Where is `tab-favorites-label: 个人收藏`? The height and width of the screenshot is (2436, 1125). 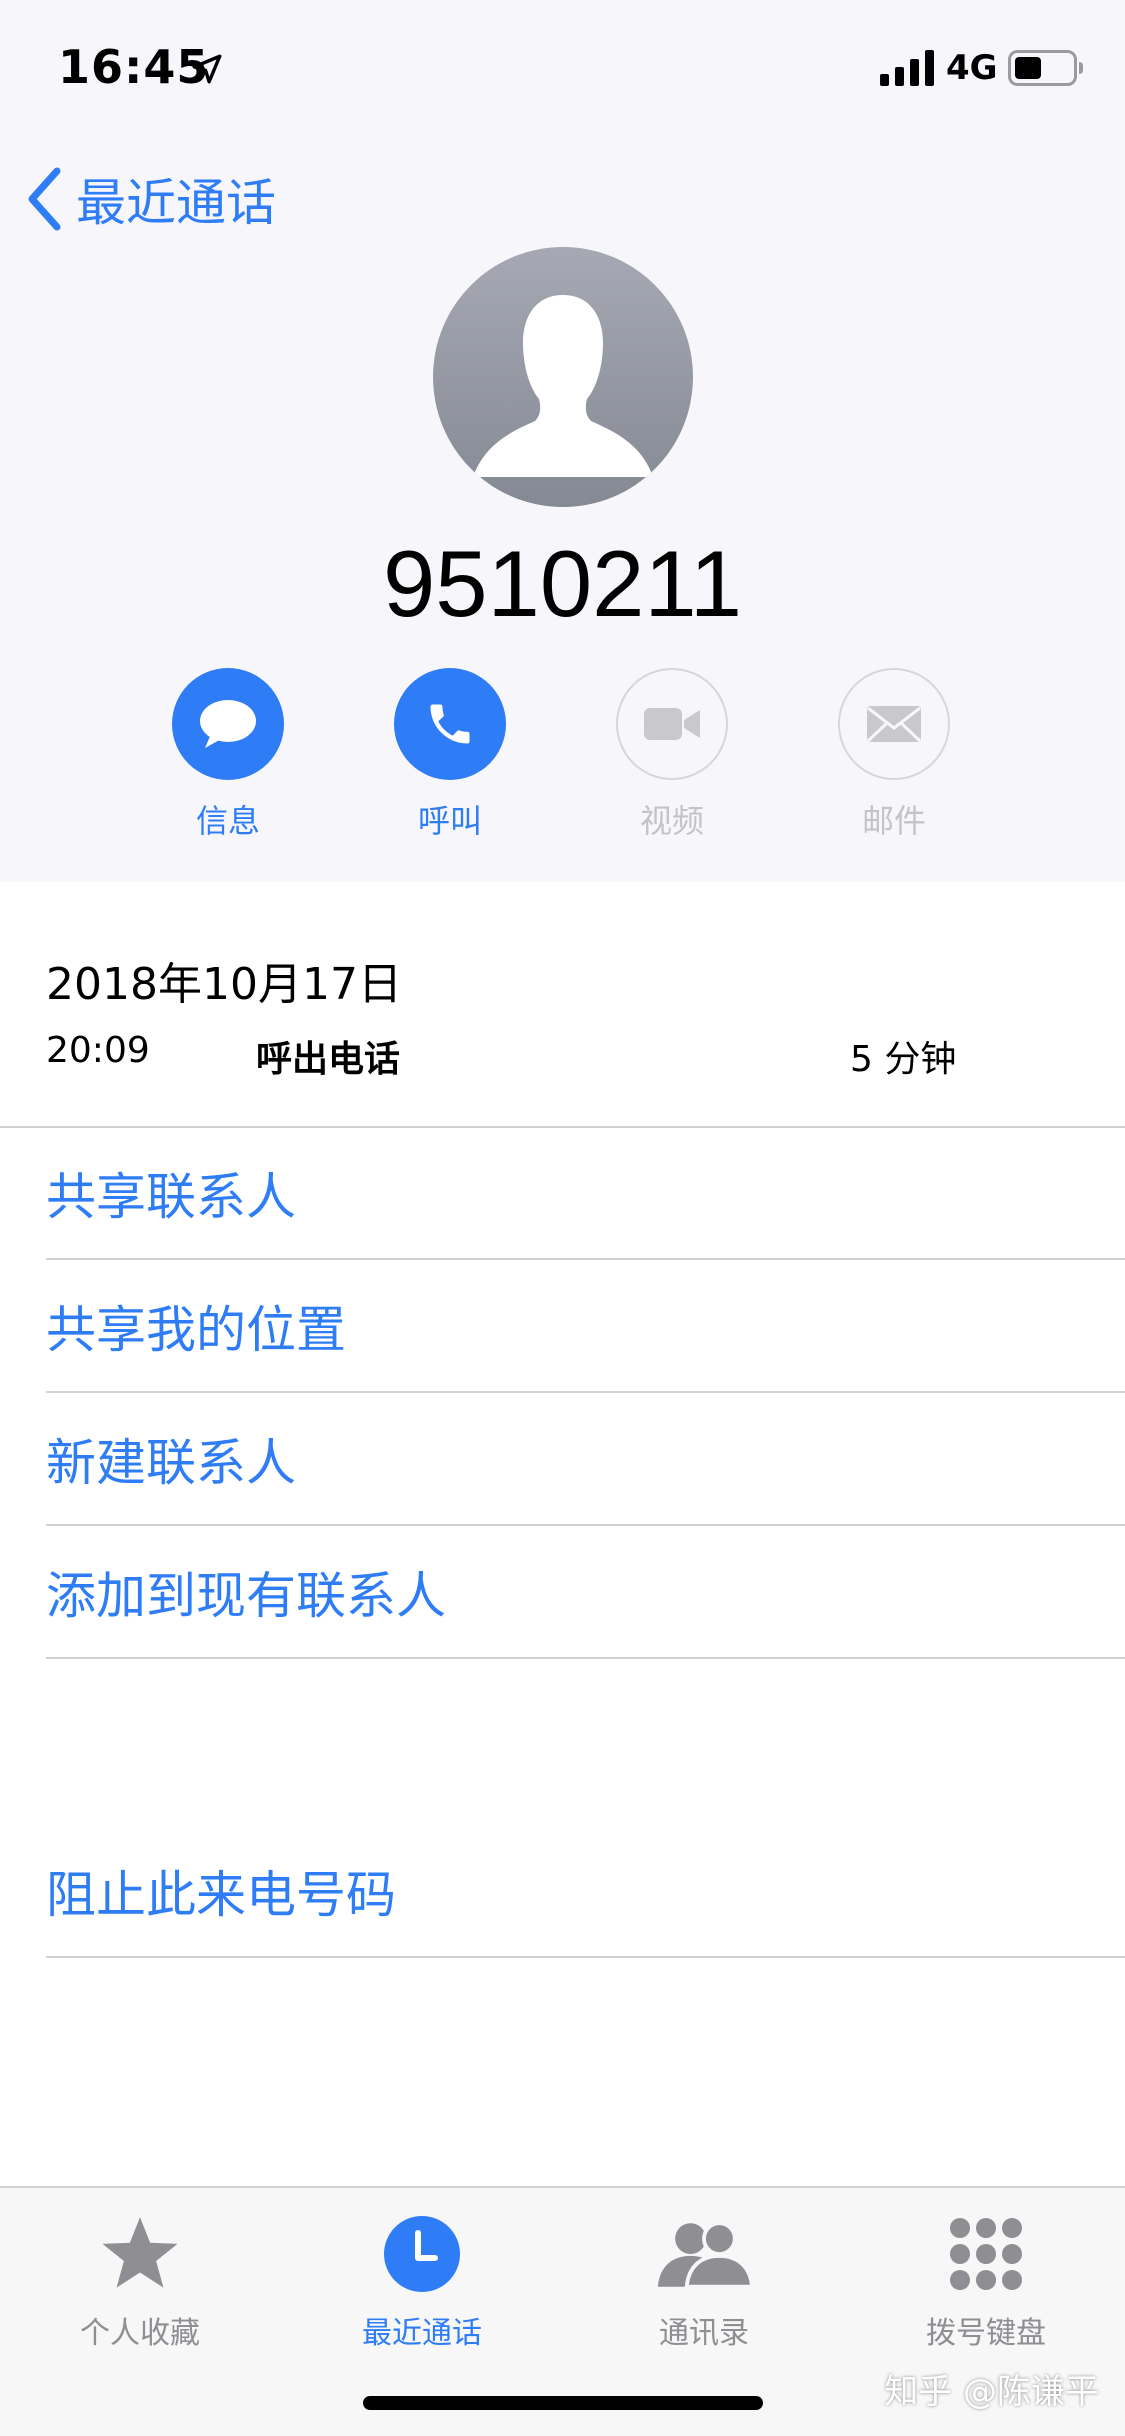 tab-favorites-label: 个人收藏 is located at coordinates (140, 2333).